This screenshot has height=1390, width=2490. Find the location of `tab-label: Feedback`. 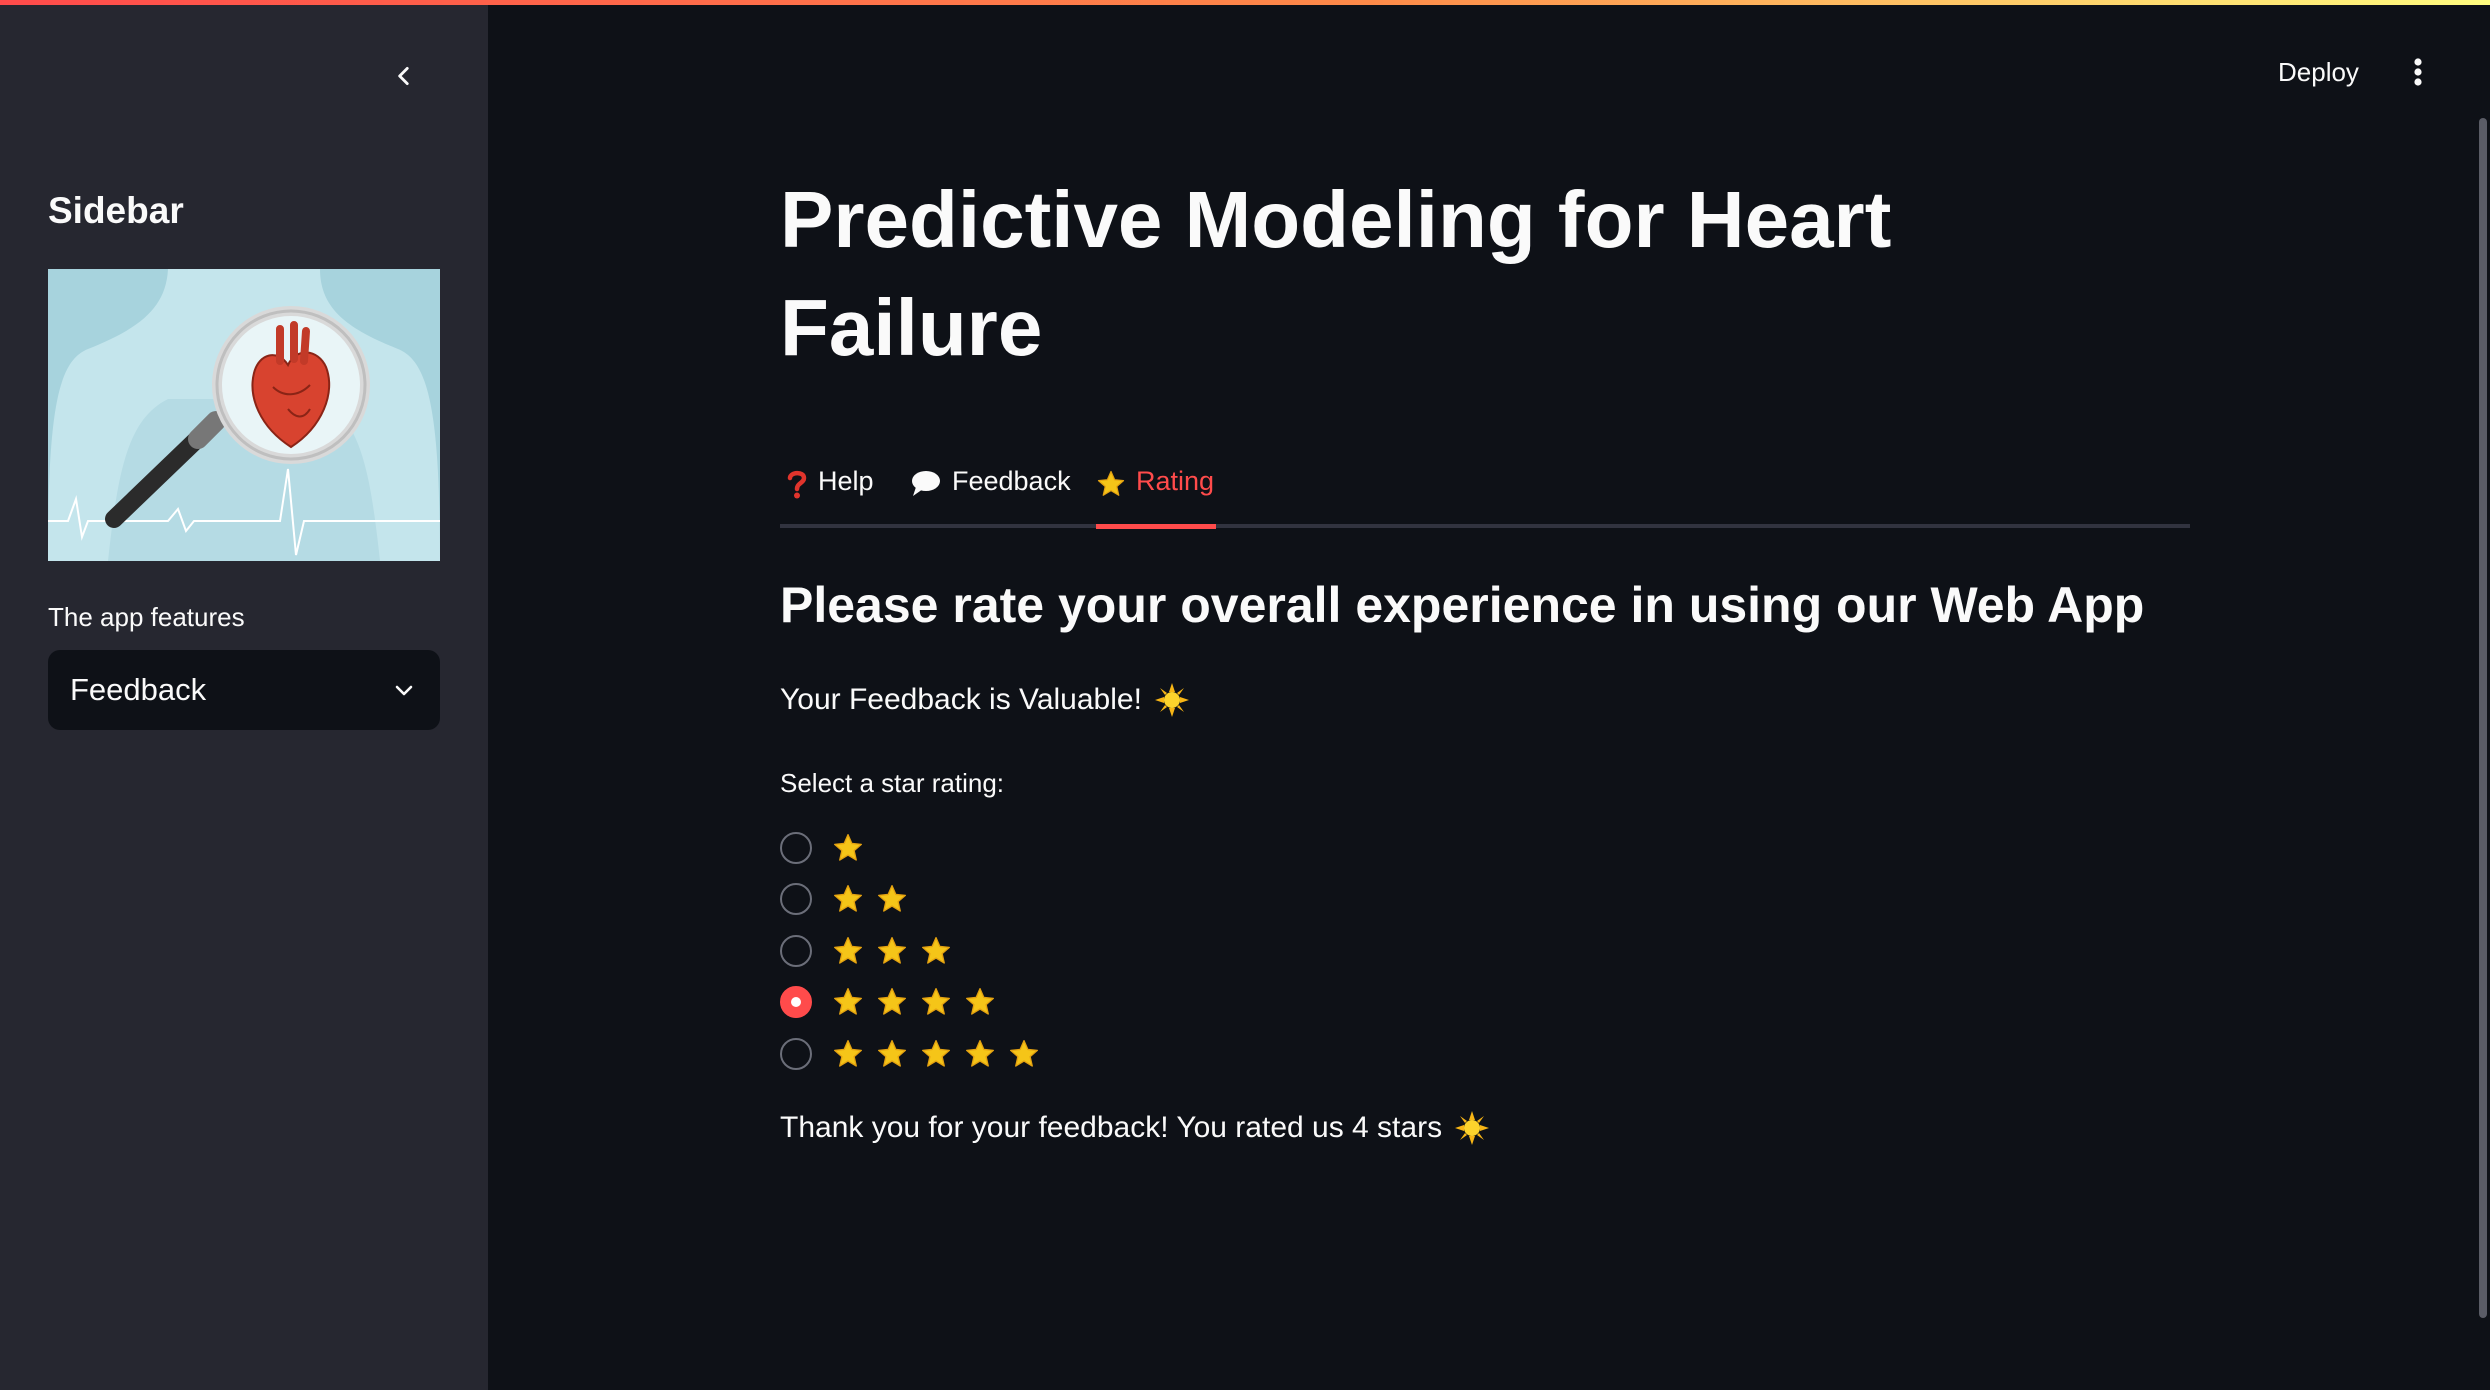

tab-label: Feedback is located at coordinates (1011, 481).